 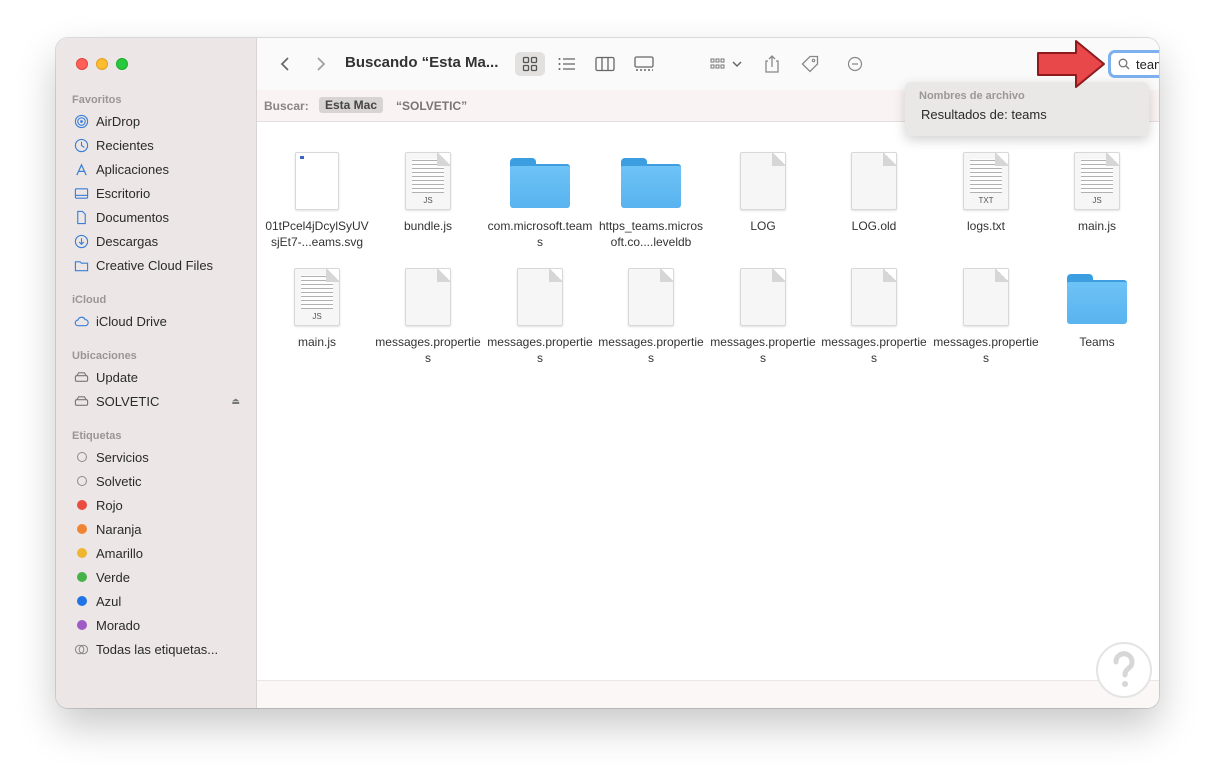 I want to click on file-name: 01tPcel4jDcylSyUVsjEt7-...eams.svg, so click(x=317, y=234).